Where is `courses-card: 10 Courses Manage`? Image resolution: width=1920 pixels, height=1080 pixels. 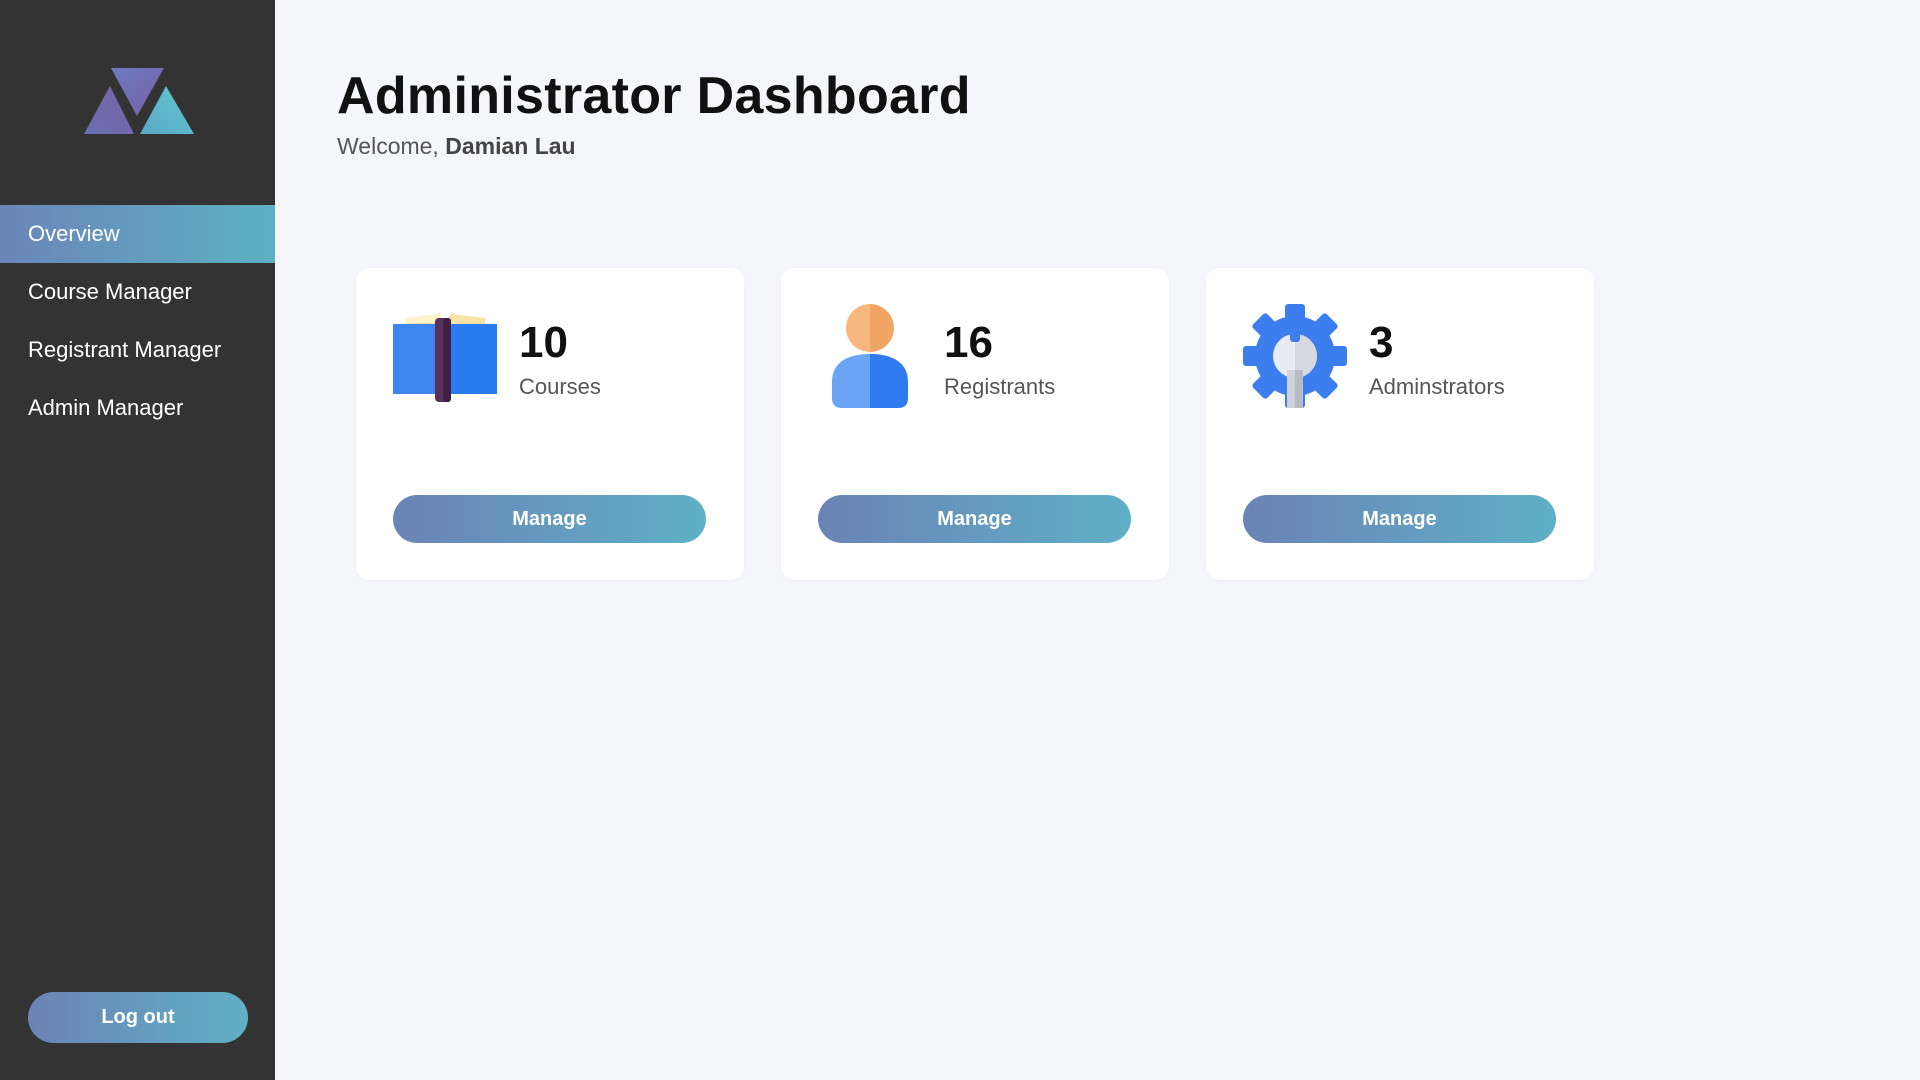 courses-card: 10 Courses Manage is located at coordinates (550, 424).